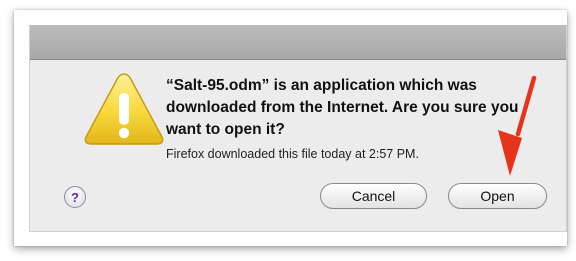 This screenshot has height=261, width=576. Describe the element at coordinates (517, 125) in the screenshot. I see `red-arrow-annotation` at that location.